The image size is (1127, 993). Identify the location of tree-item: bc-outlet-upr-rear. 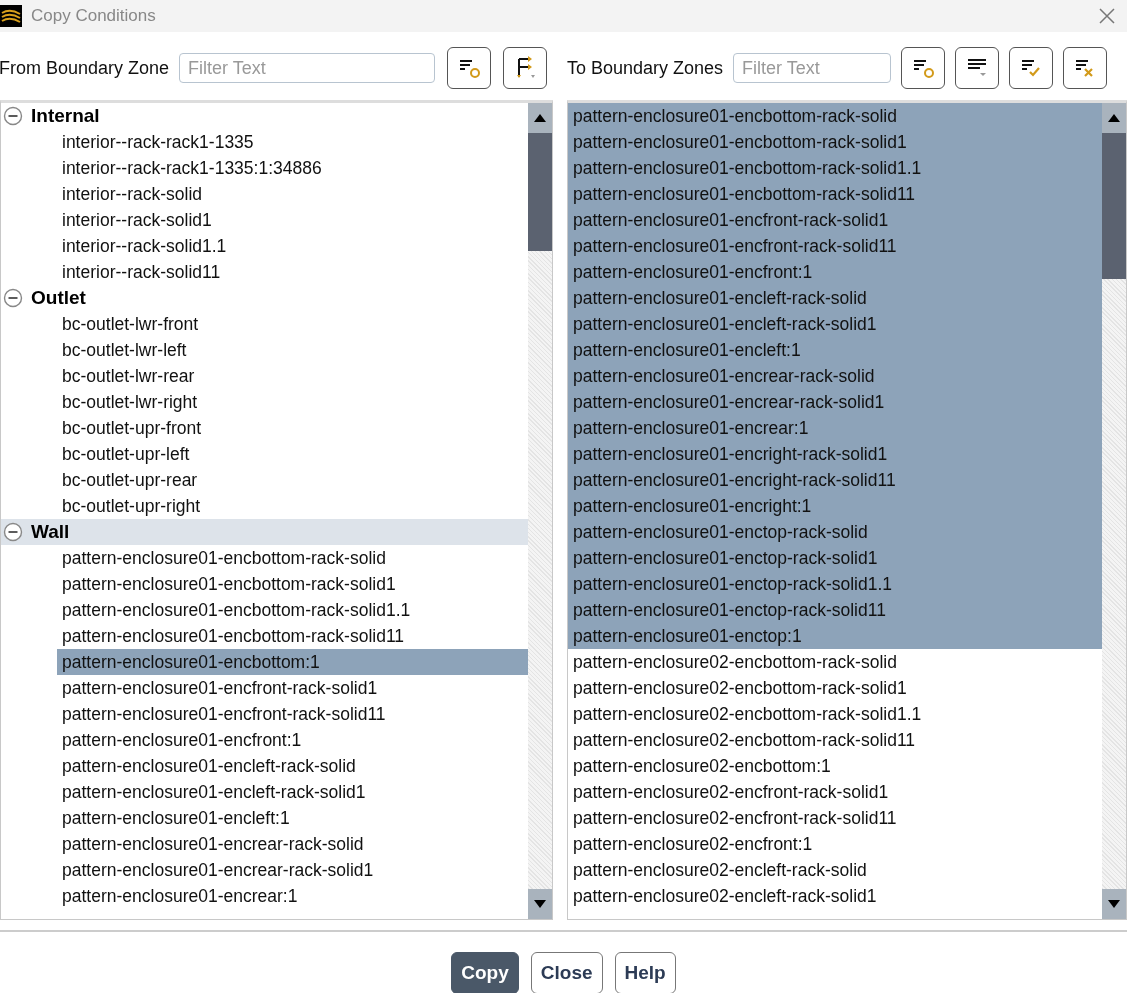
(292, 480).